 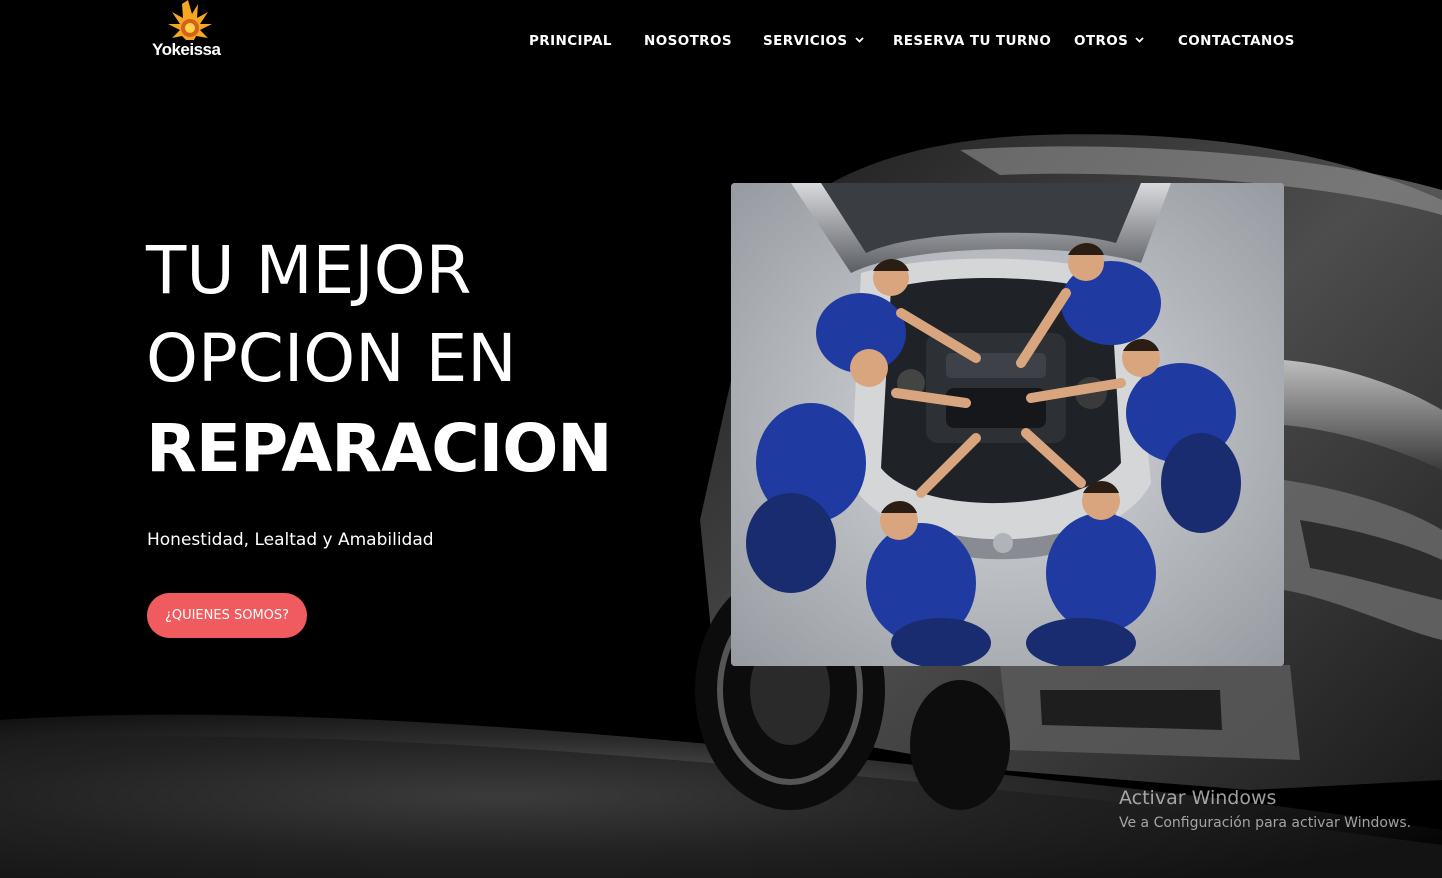 I want to click on hero-title-line-2: OPCION EN, so click(x=331, y=358).